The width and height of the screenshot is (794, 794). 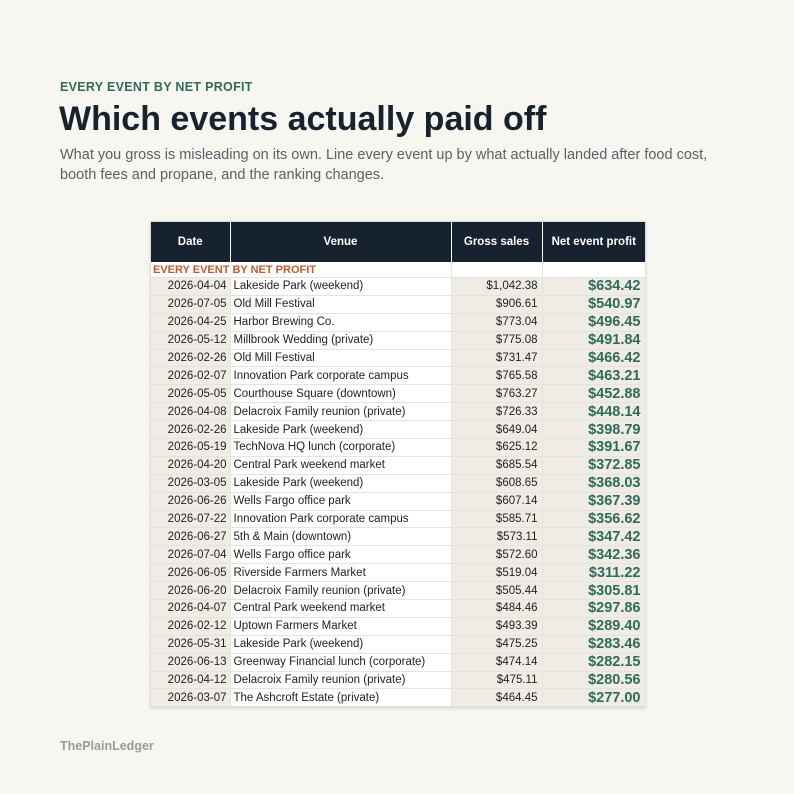 What do you see at coordinates (594, 591) in the screenshot?
I see `net-profit-cell: $305.81` at bounding box center [594, 591].